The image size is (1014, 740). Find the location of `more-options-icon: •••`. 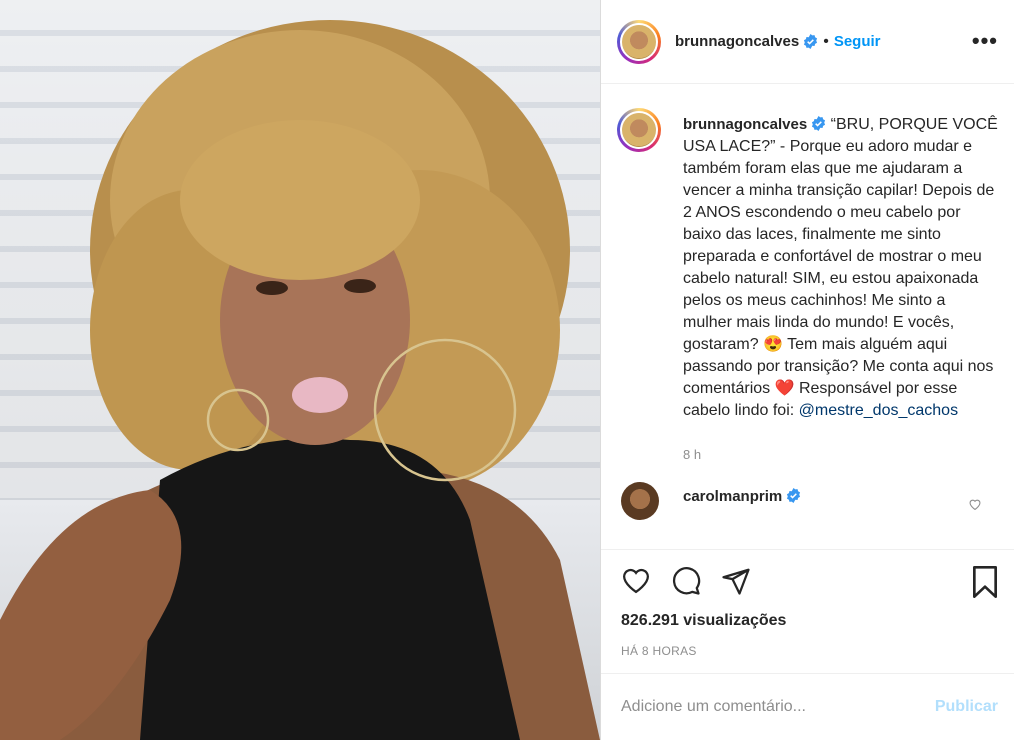

more-options-icon: ••• is located at coordinates (985, 41).